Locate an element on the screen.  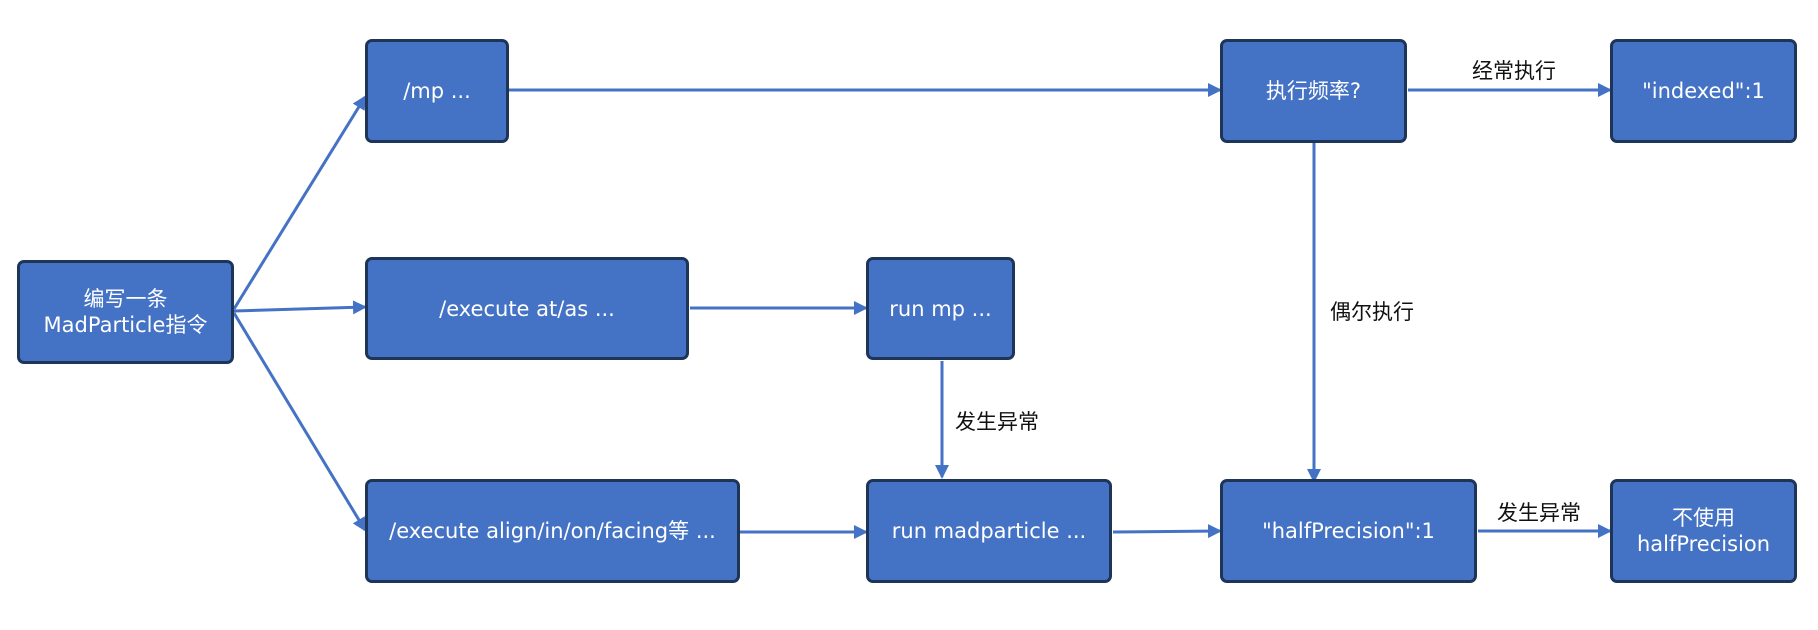
start-node: 编写一条 MadParticle指令 is located at coordinates (125, 312).